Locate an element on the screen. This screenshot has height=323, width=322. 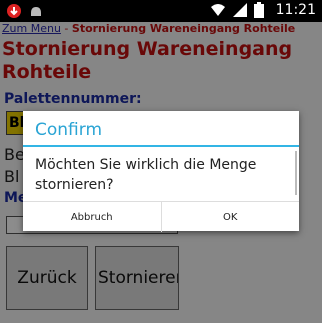
android-icon is located at coordinates (36, 11).